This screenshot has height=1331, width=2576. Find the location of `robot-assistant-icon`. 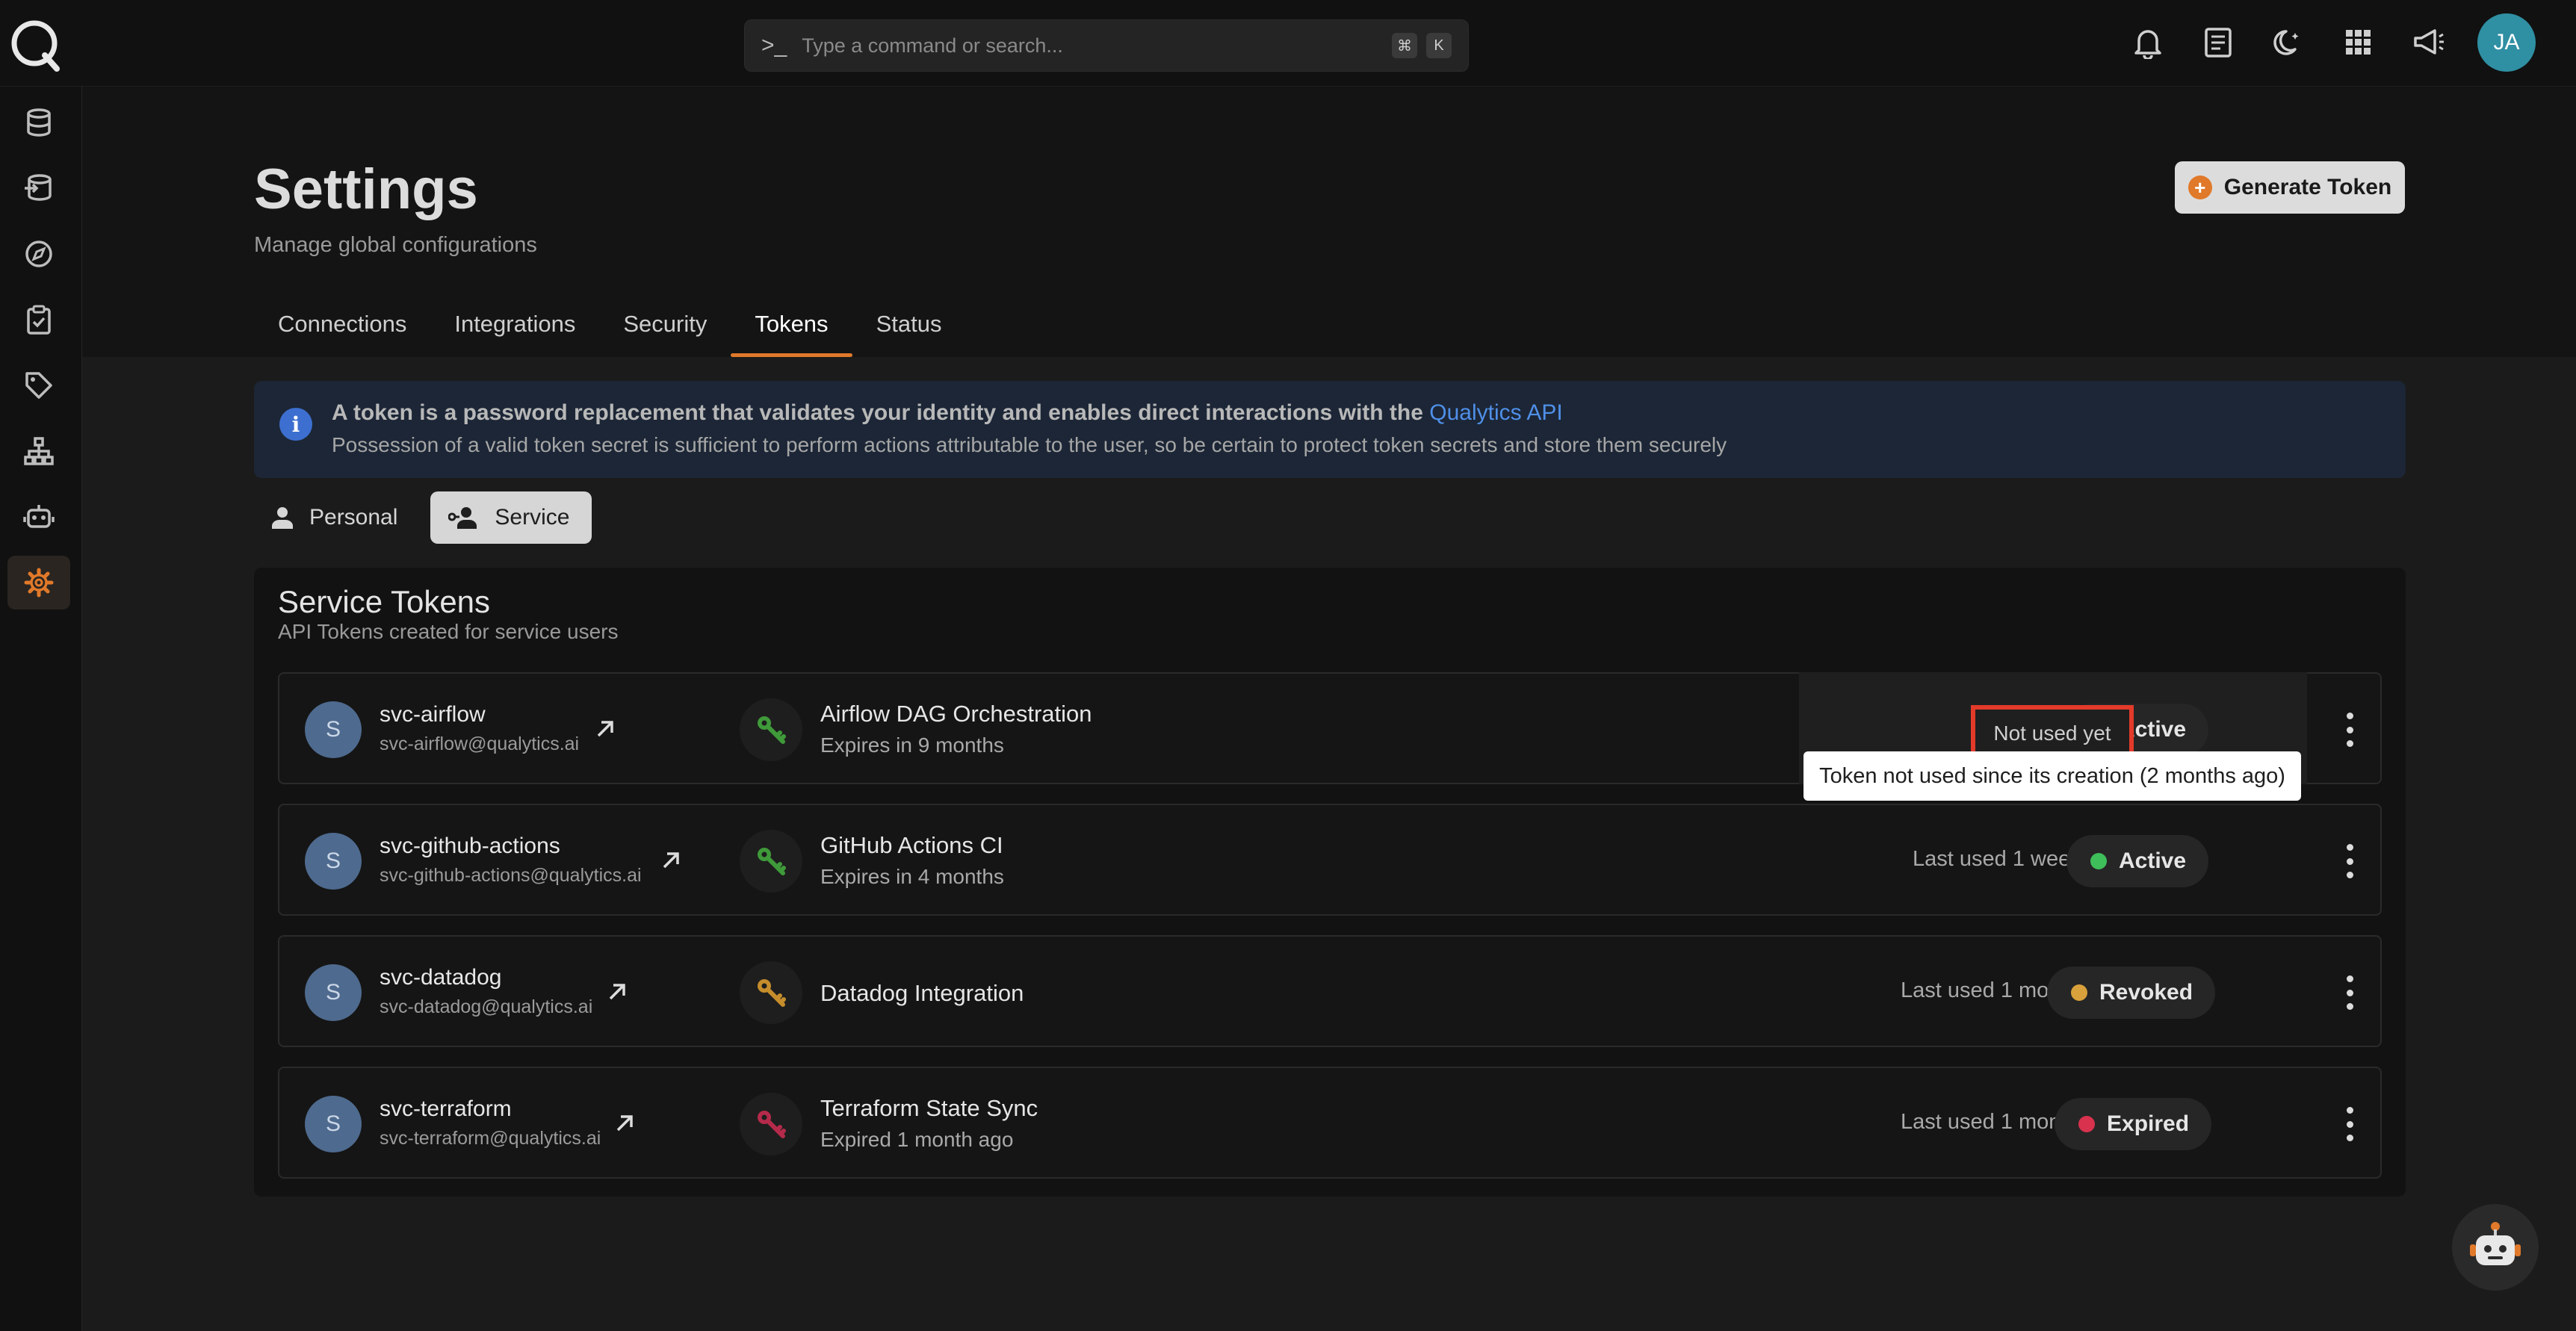

robot-assistant-icon is located at coordinates (2495, 1243).